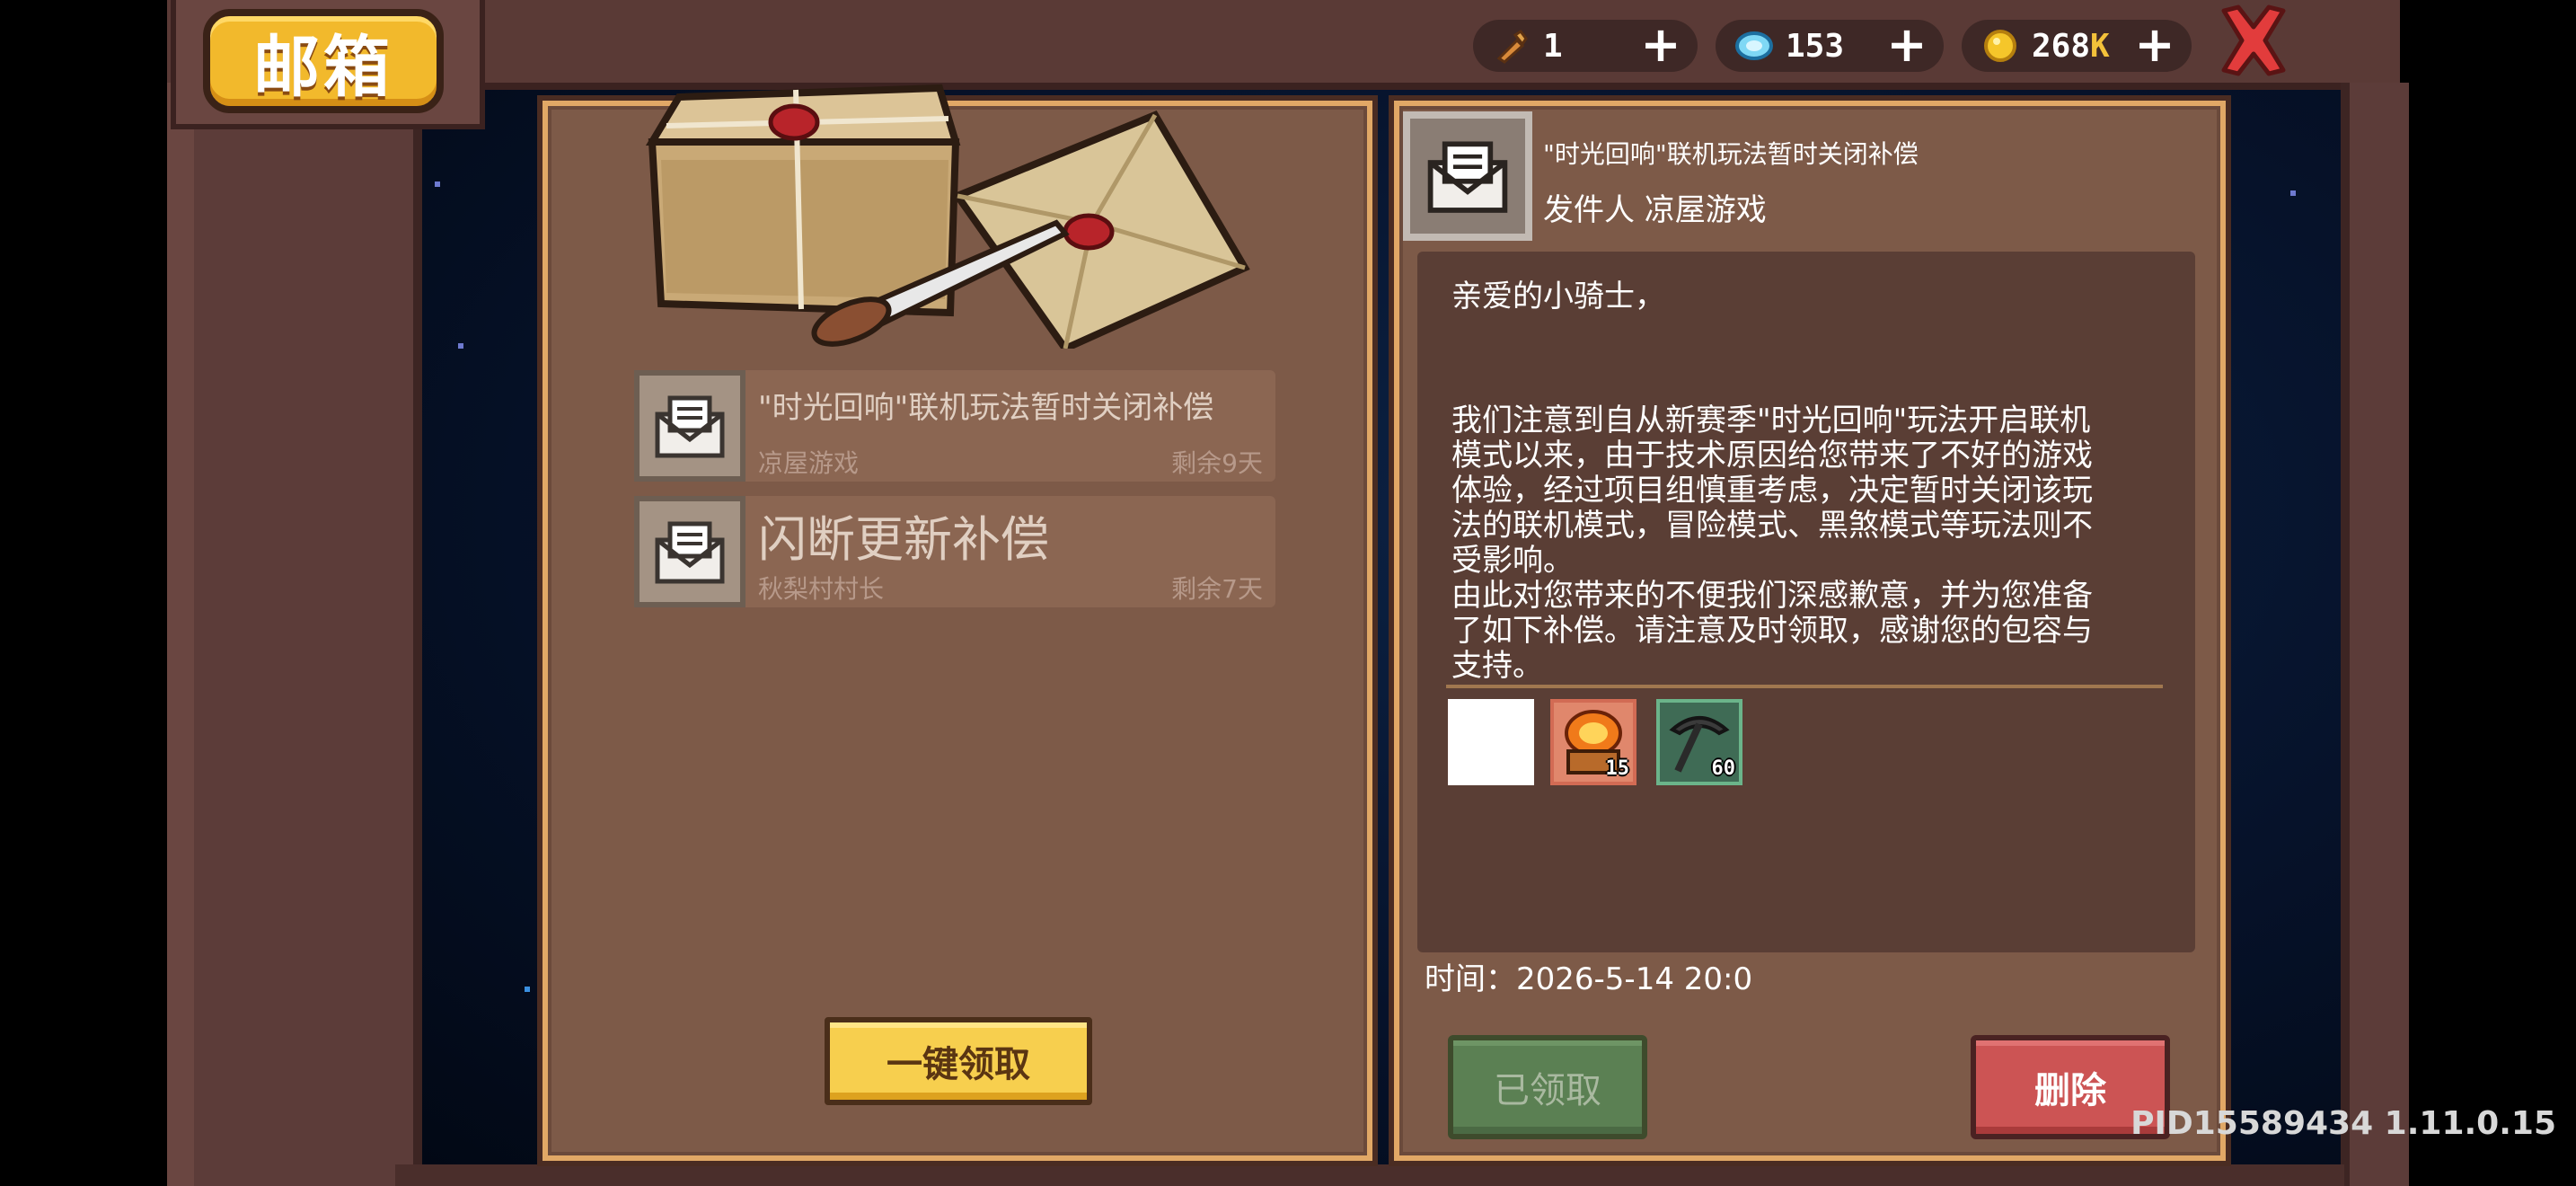  What do you see at coordinates (821, 589) in the screenshot?
I see `mail-item-sender: 秋梨村村长` at bounding box center [821, 589].